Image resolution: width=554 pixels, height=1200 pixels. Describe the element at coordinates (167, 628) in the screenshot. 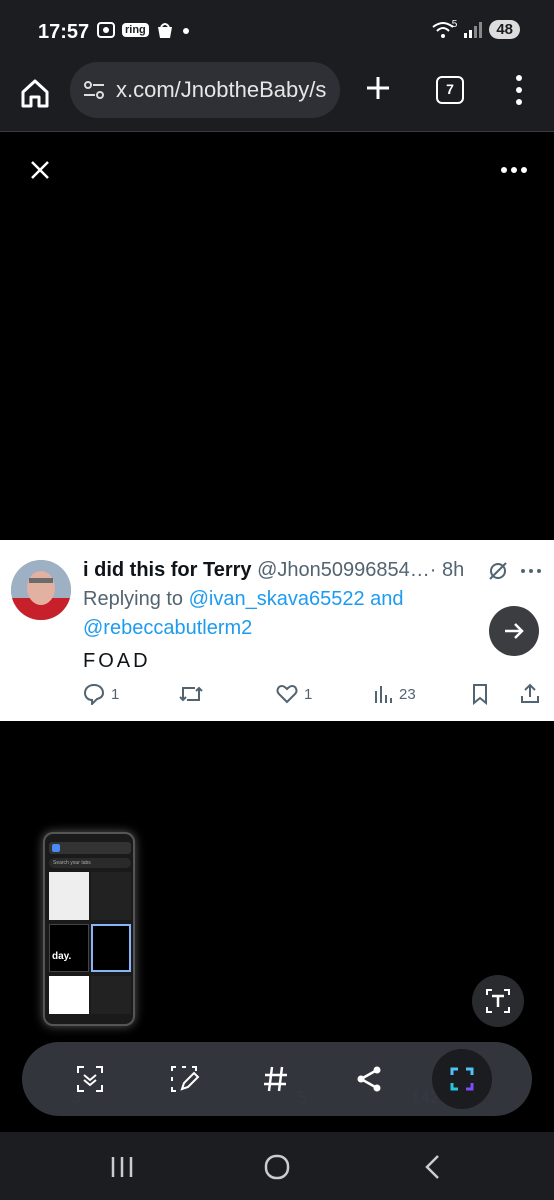

I see `reply-mention-2: @rebeccabutlerm2` at that location.